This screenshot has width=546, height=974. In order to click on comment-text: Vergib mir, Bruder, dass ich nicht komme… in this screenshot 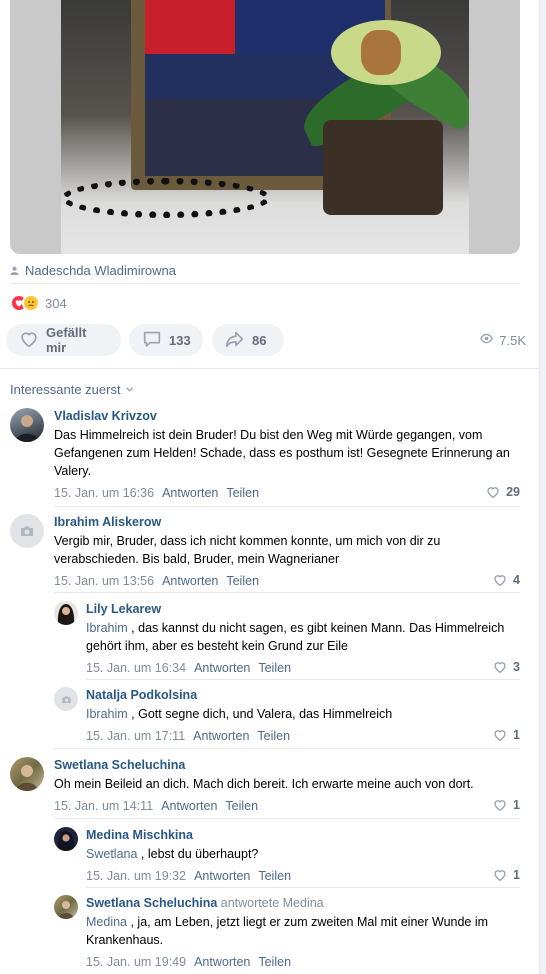, I will do `click(247, 550)`.